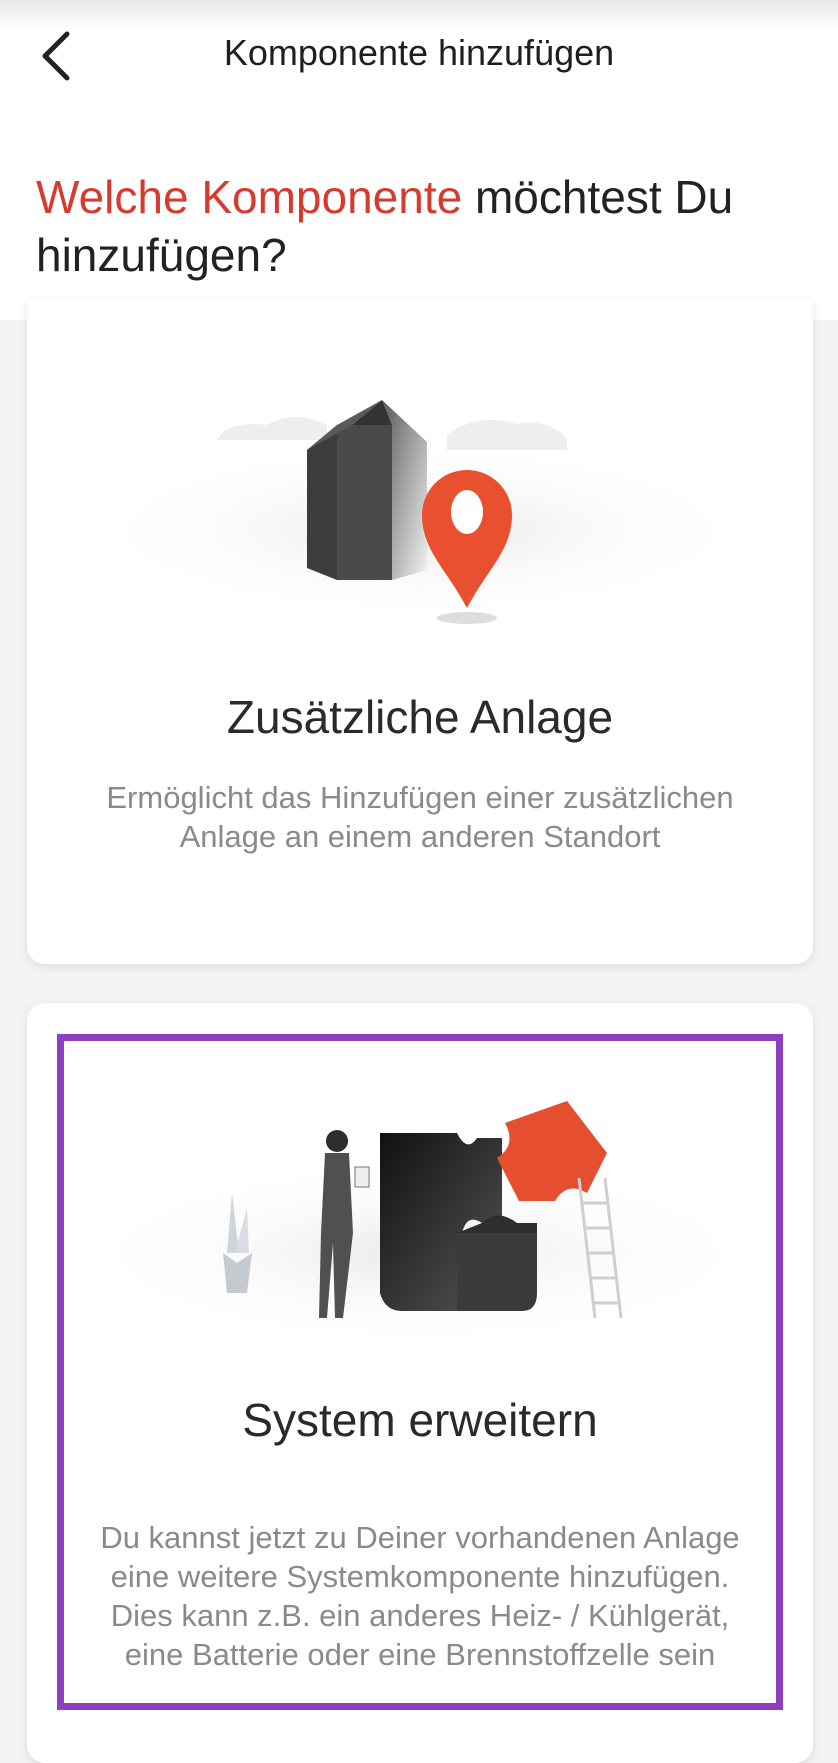 This screenshot has height=1763, width=838. What do you see at coordinates (420, 717) in the screenshot?
I see `card-title: Zusätzliche Anlage` at bounding box center [420, 717].